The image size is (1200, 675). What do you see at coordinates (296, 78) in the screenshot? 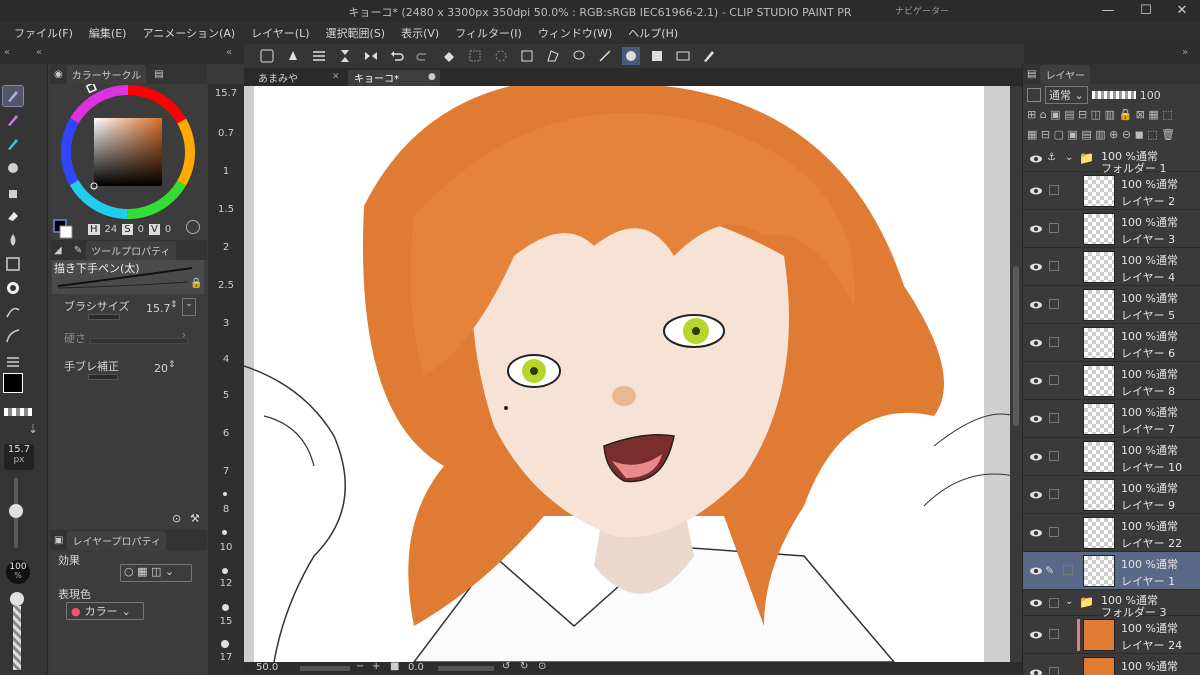
I see `tab-amamiya: あまみや` at bounding box center [296, 78].